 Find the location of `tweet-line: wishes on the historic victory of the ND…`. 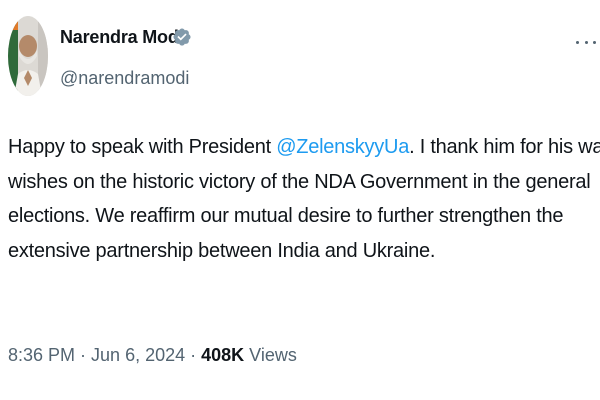

tweet-line: wishes on the historic victory of the ND… is located at coordinates (299, 181).